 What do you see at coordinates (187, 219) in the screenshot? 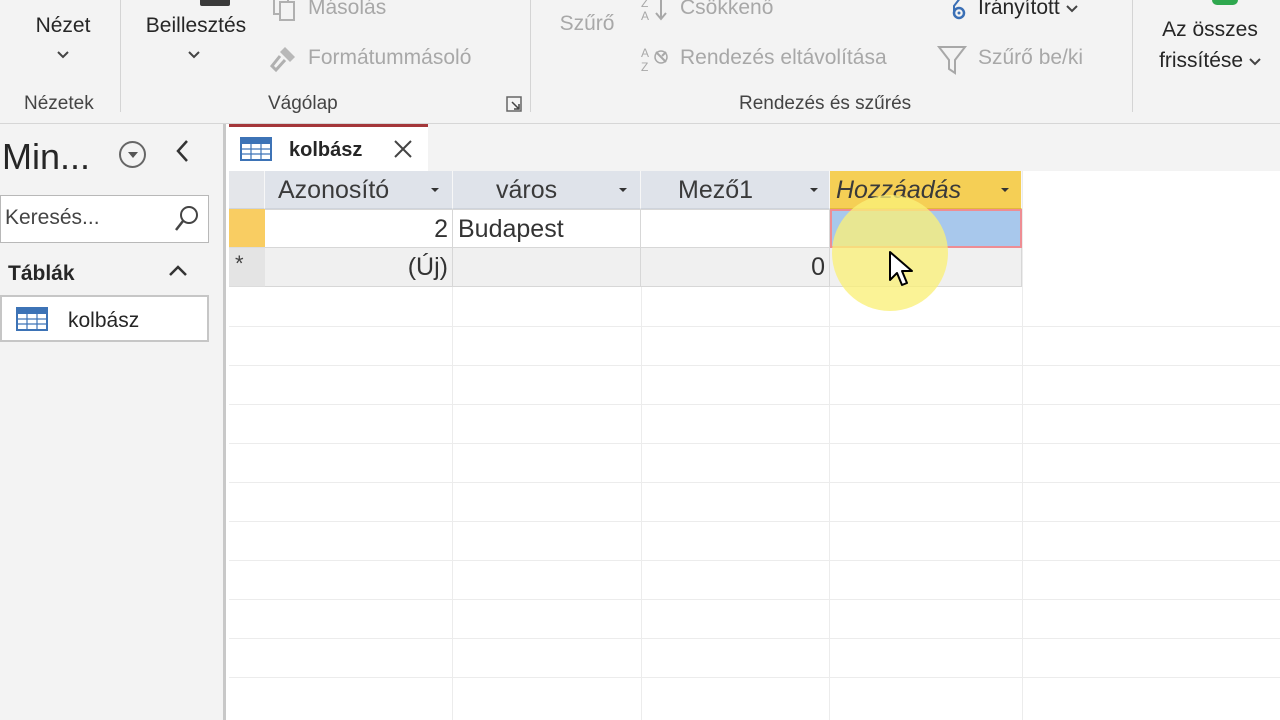
I see `search-icon` at bounding box center [187, 219].